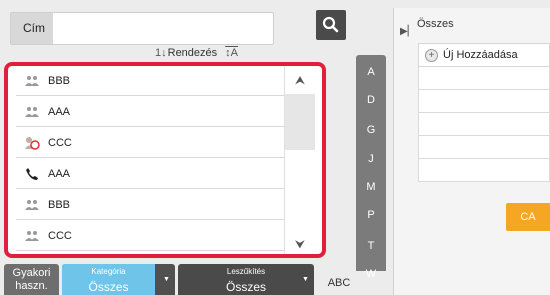 This screenshot has width=550, height=295. What do you see at coordinates (246, 271) in the screenshot?
I see `filter-label: Leszűkítés` at bounding box center [246, 271].